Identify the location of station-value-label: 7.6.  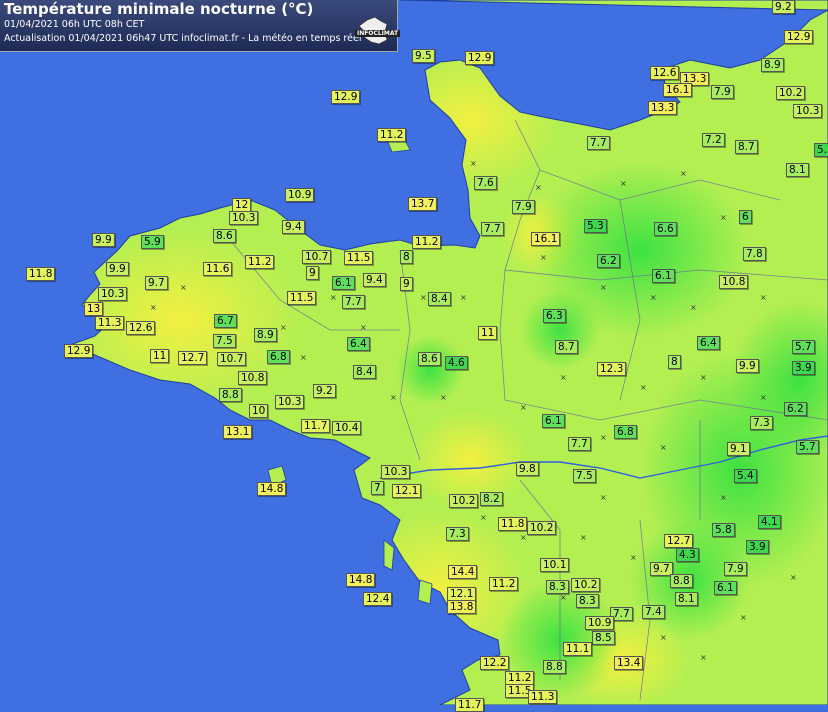
(485, 183).